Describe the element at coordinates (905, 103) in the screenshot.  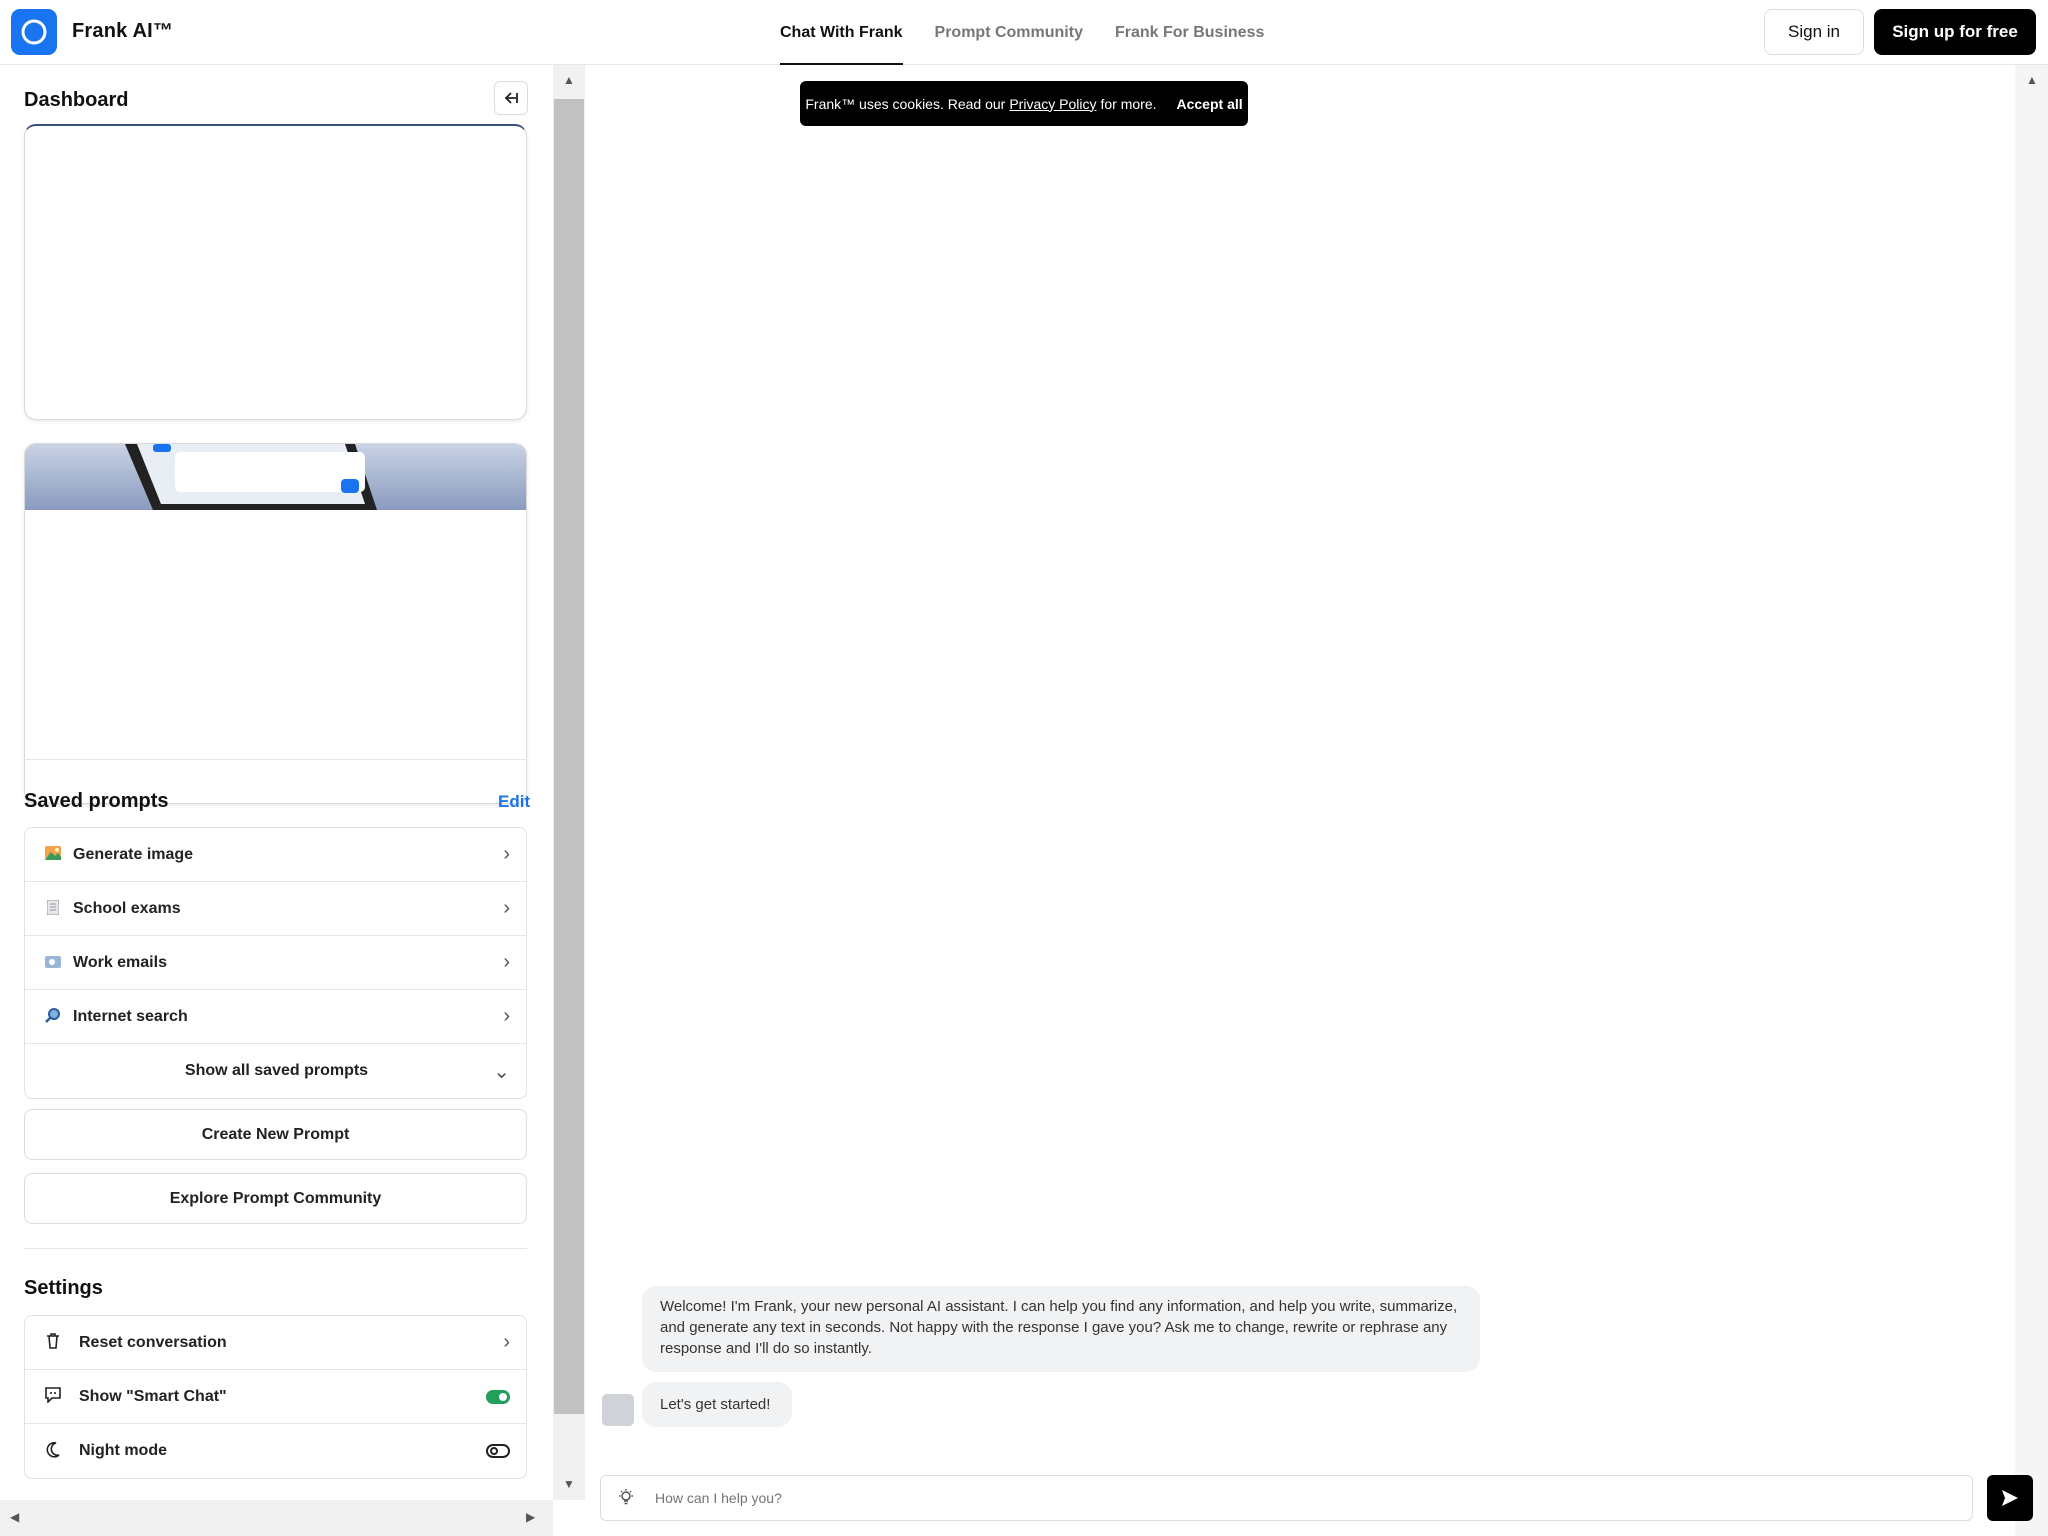
I see `cookie-text: Frank™ uses cookies. Read our` at that location.